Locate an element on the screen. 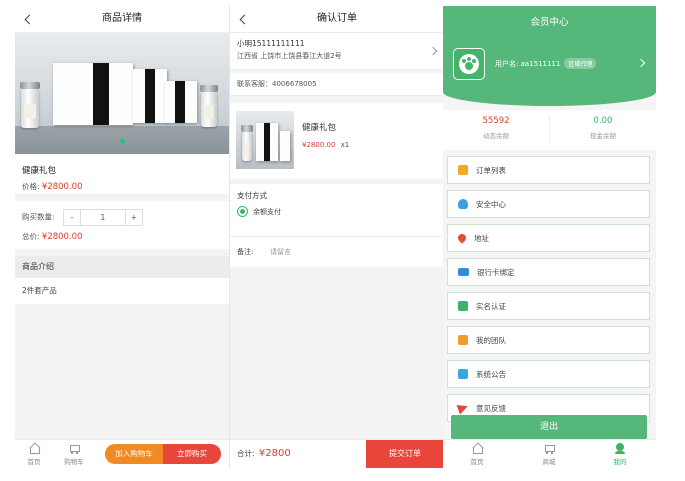  tab-mine-label: 我的 is located at coordinates (620, 462).